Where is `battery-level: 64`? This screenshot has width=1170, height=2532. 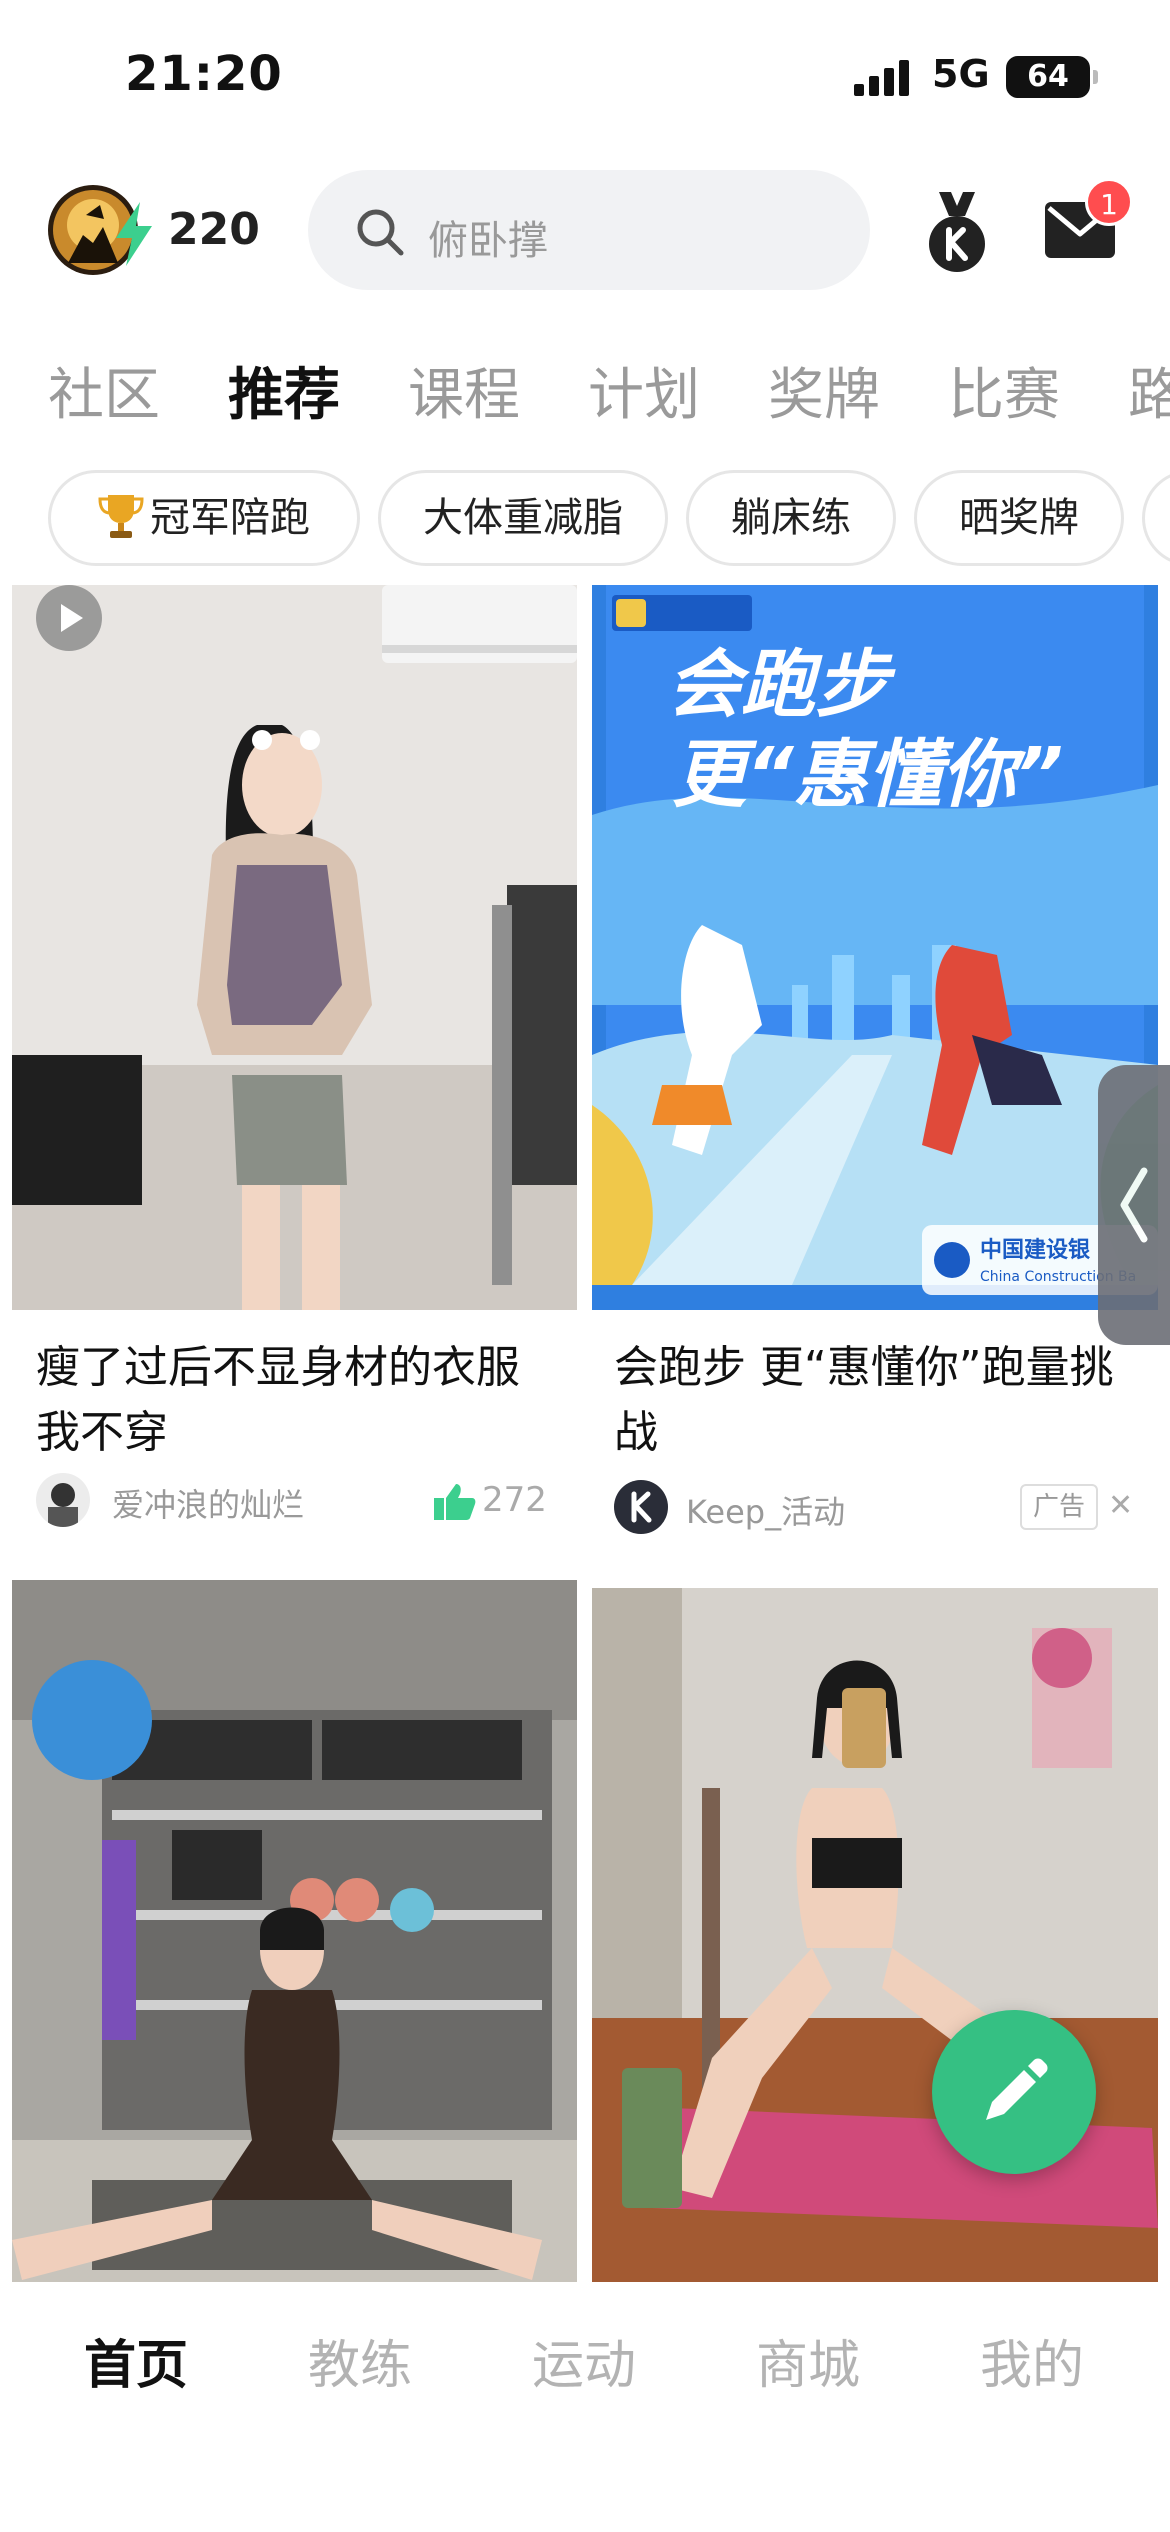 battery-level: 64 is located at coordinates (1048, 76).